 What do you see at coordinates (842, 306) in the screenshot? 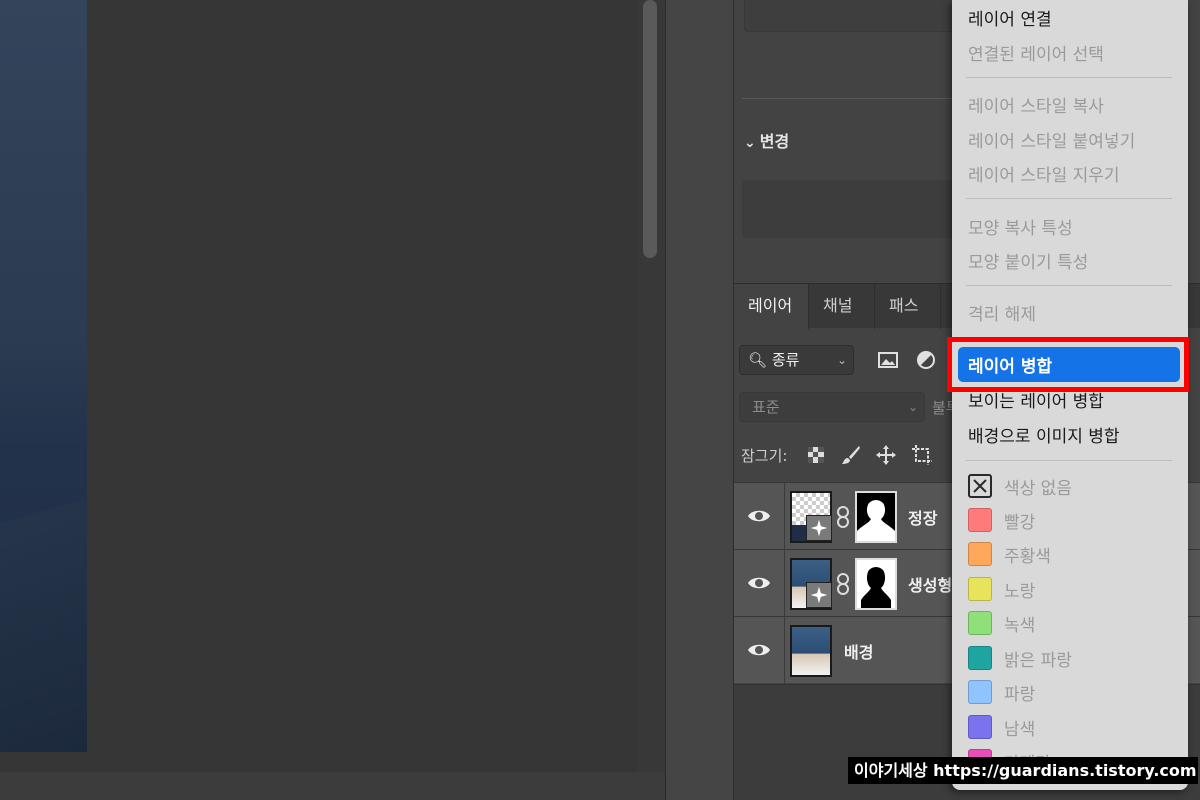
I see `tab-channels: 채널` at bounding box center [842, 306].